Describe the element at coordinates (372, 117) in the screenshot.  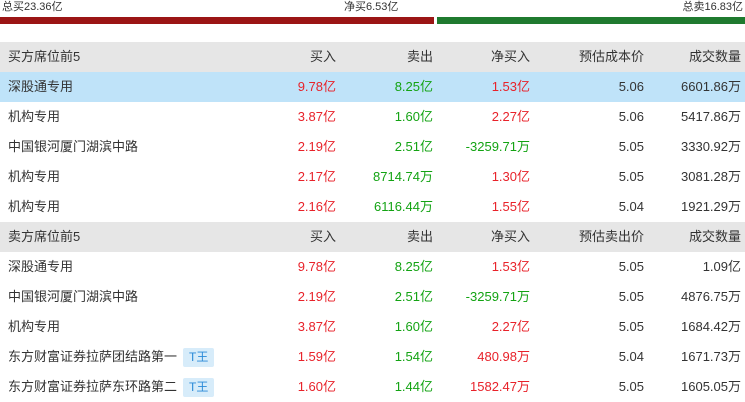
I see `table-row: 机构专用 3.87亿 1.60亿 2.27亿 5.06 5417.86万` at that location.